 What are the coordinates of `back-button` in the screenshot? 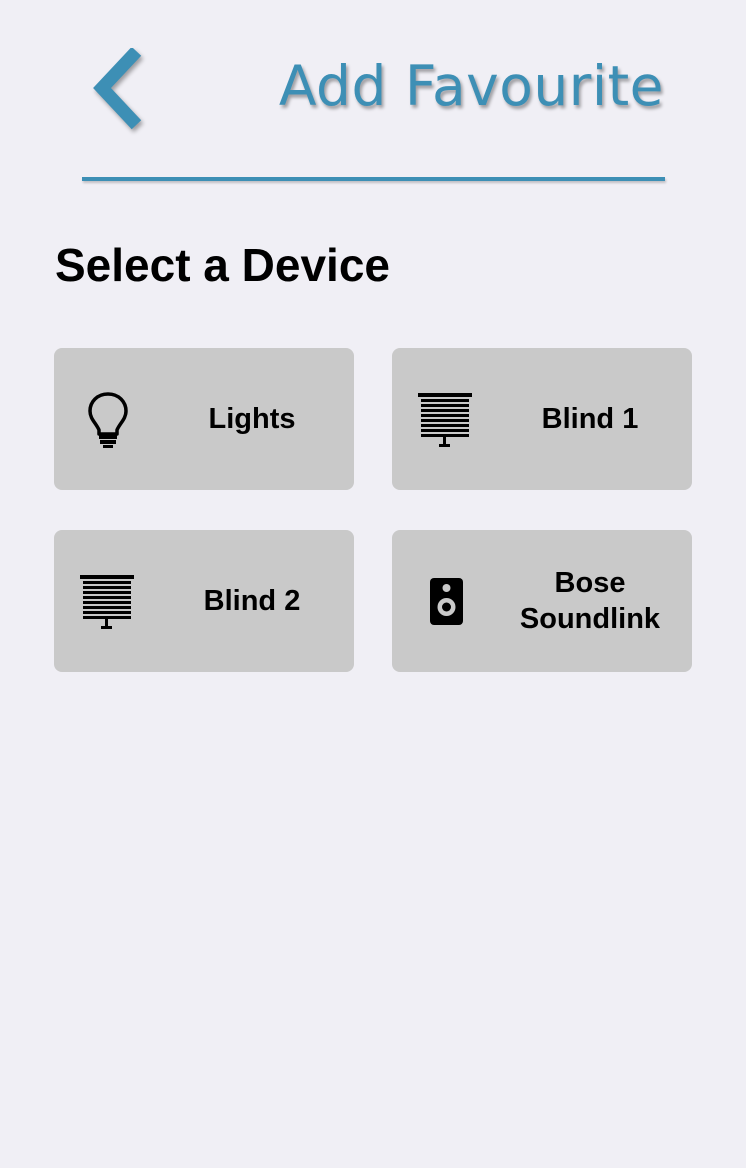 It's located at (120, 90).